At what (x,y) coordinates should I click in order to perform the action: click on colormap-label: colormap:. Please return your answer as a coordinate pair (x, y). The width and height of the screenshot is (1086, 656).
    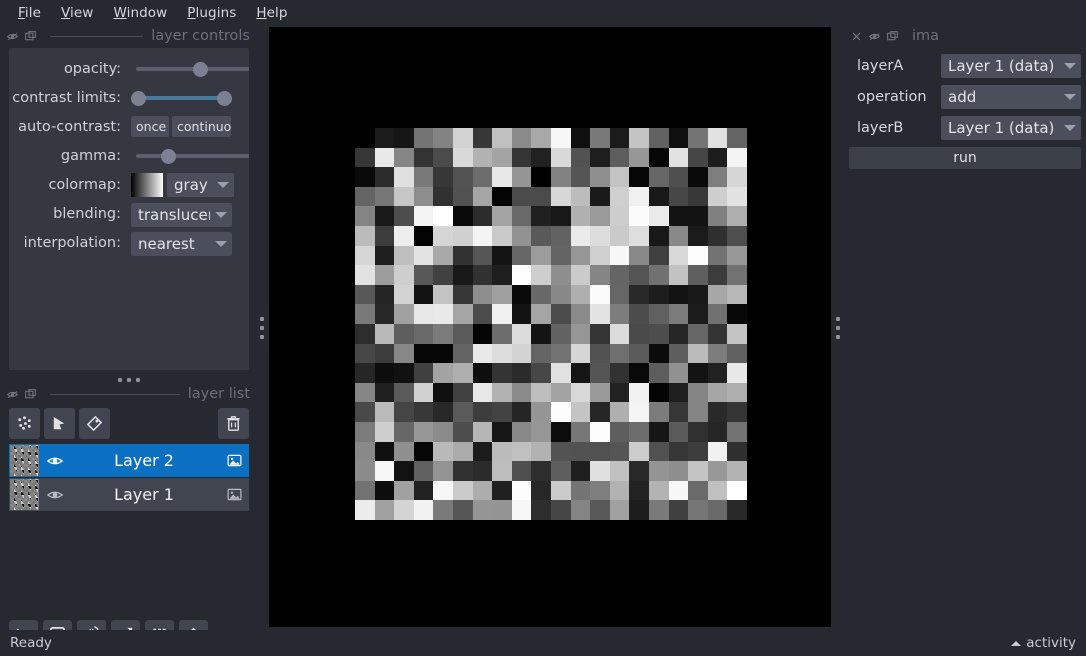
    Looking at the image, I should click on (84, 184).